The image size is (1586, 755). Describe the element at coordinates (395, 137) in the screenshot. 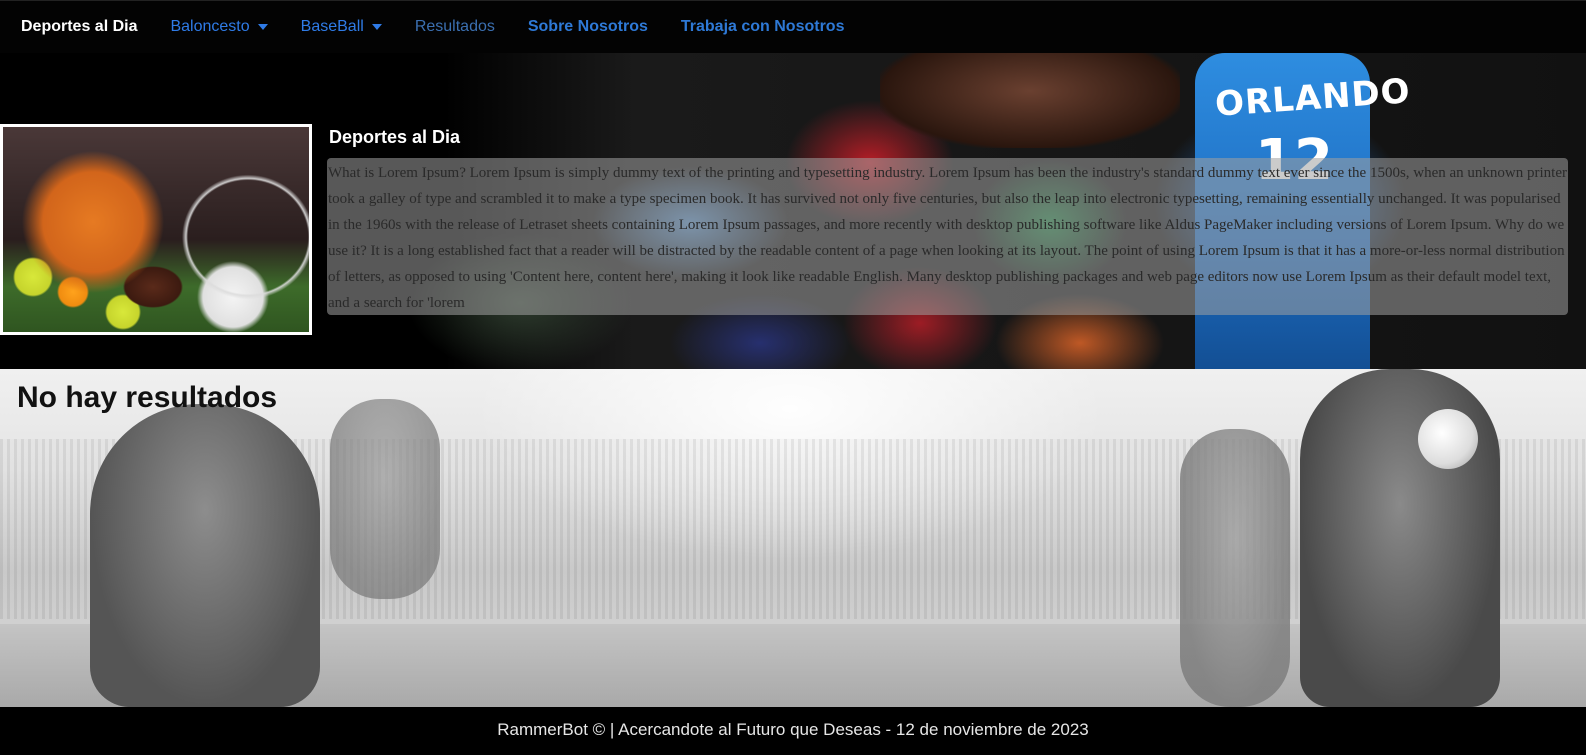

I see `hero-title: Deportes al Dia` at that location.